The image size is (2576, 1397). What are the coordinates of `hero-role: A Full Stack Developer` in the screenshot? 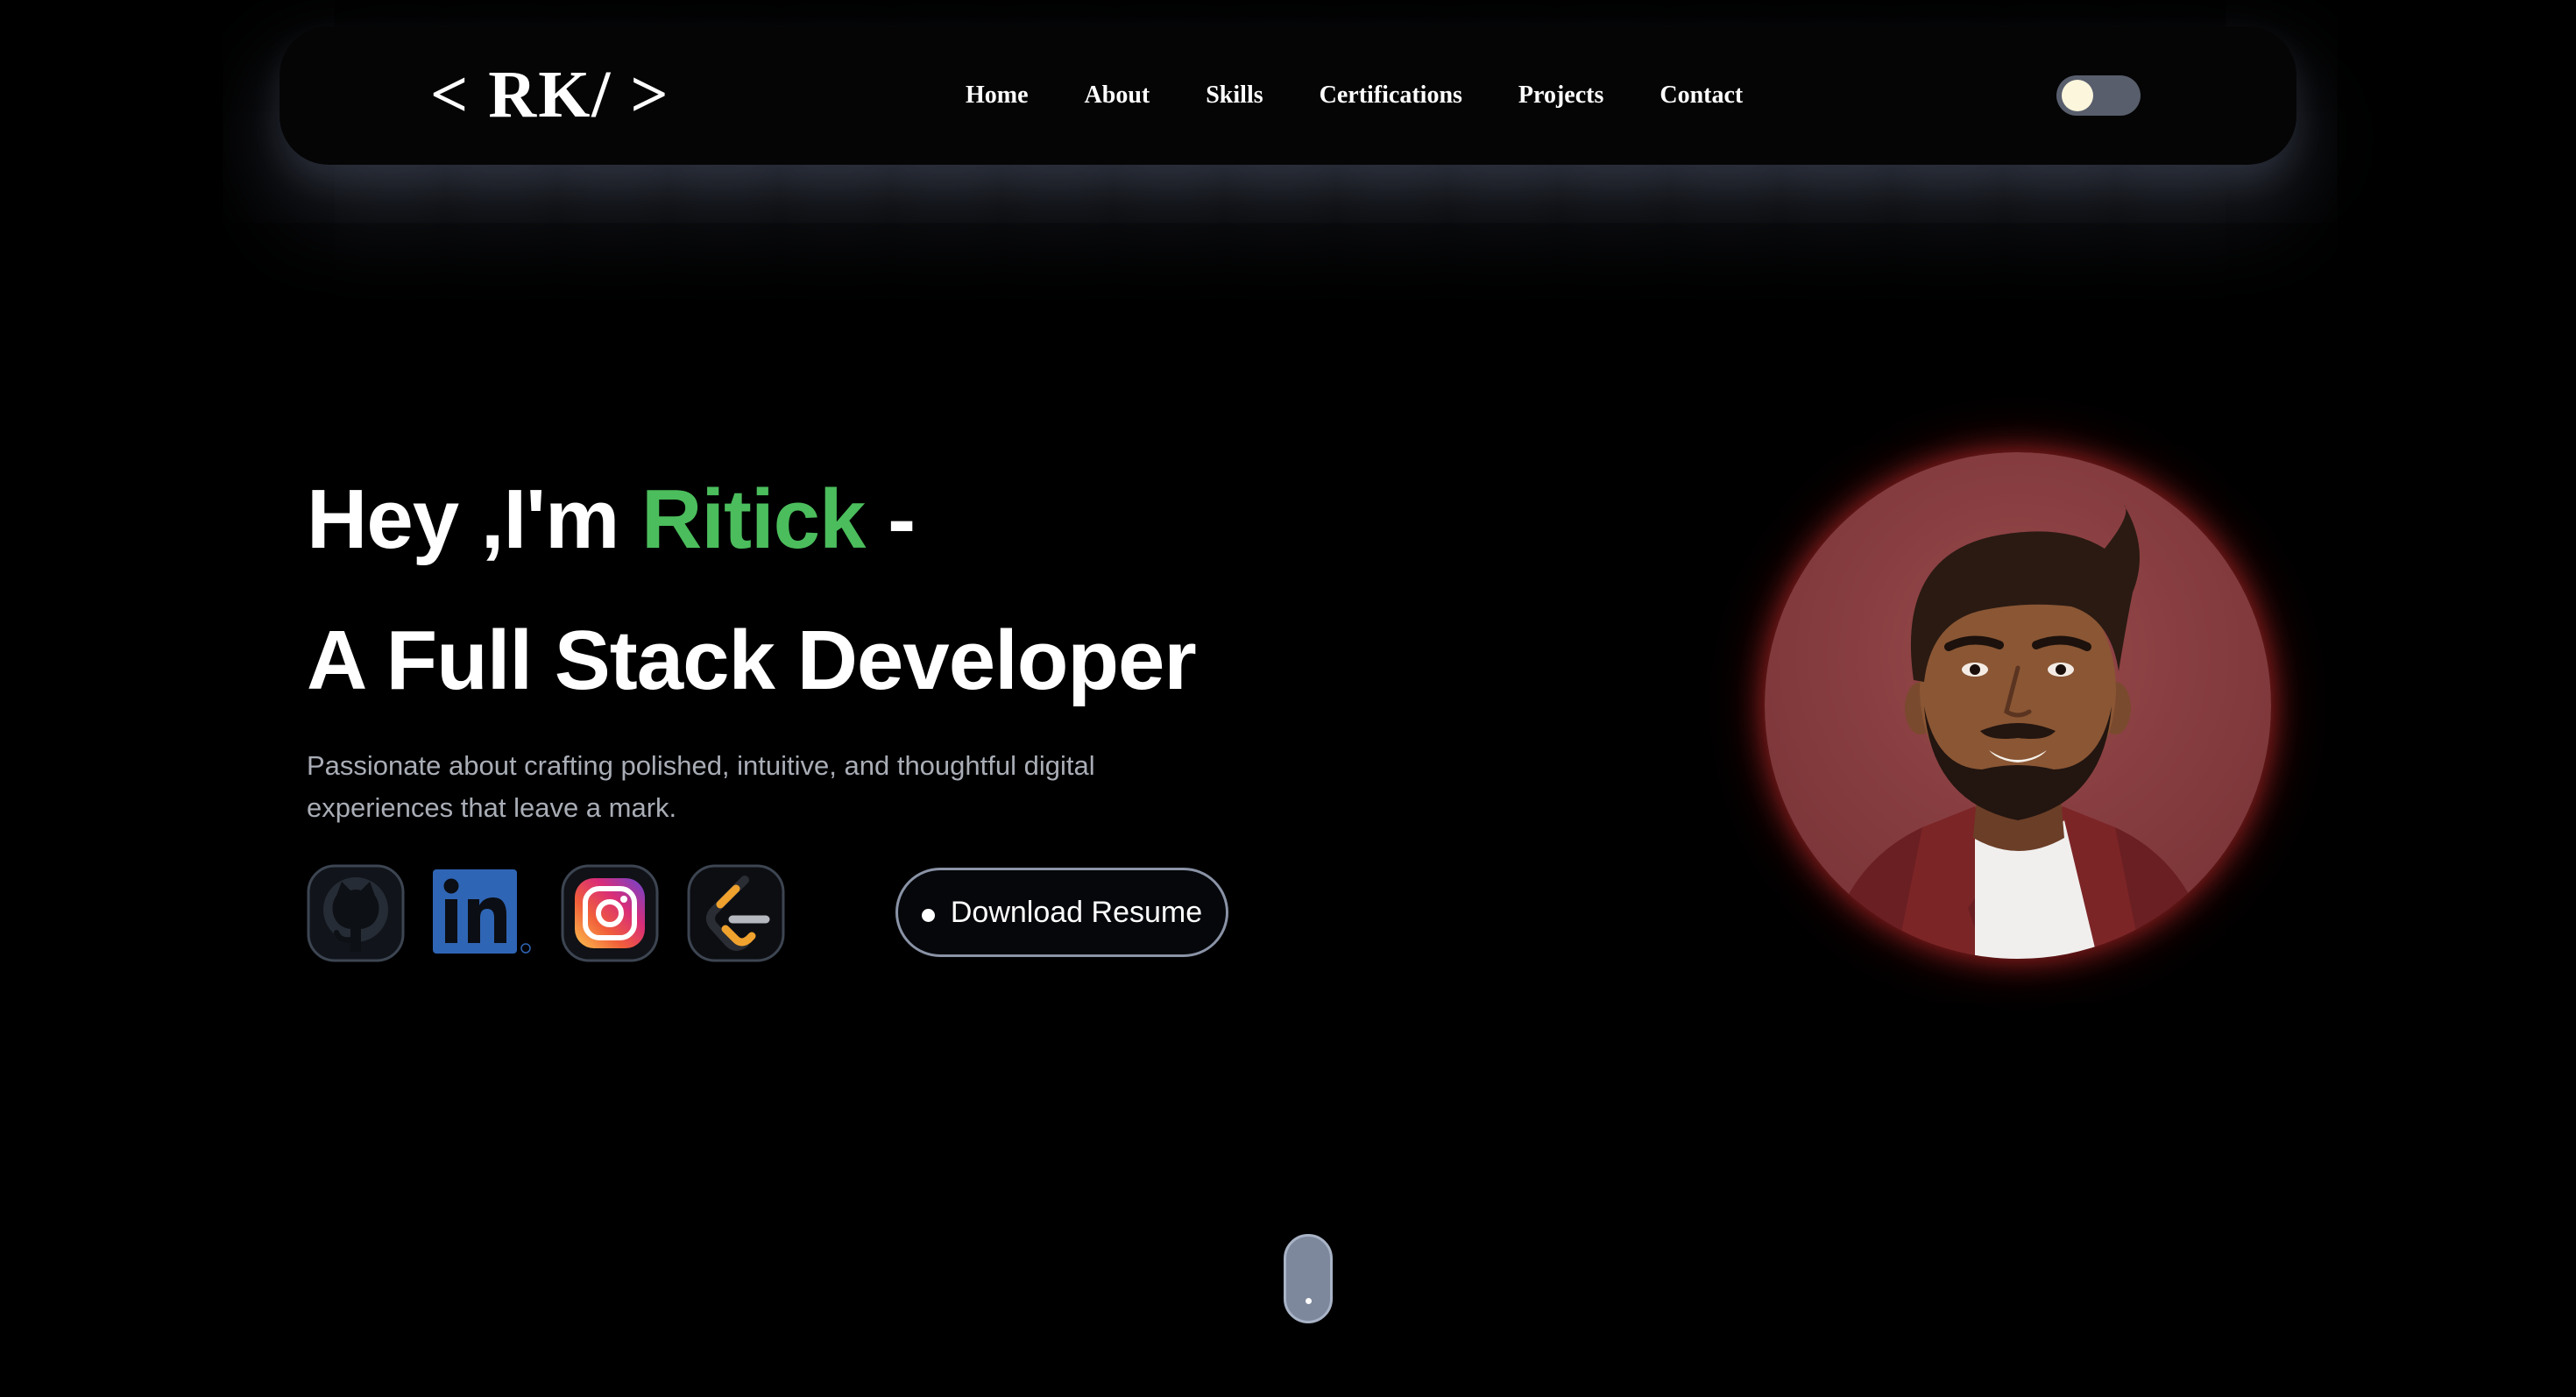 It's located at (752, 660).